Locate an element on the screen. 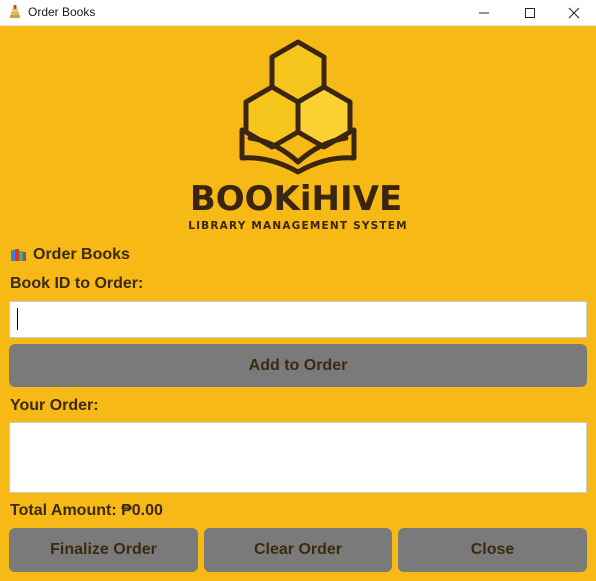  your-order-label: Your Order: is located at coordinates (54, 405).